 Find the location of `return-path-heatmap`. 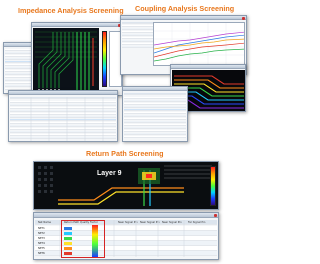

return-path-heatmap is located at coordinates (126, 185).